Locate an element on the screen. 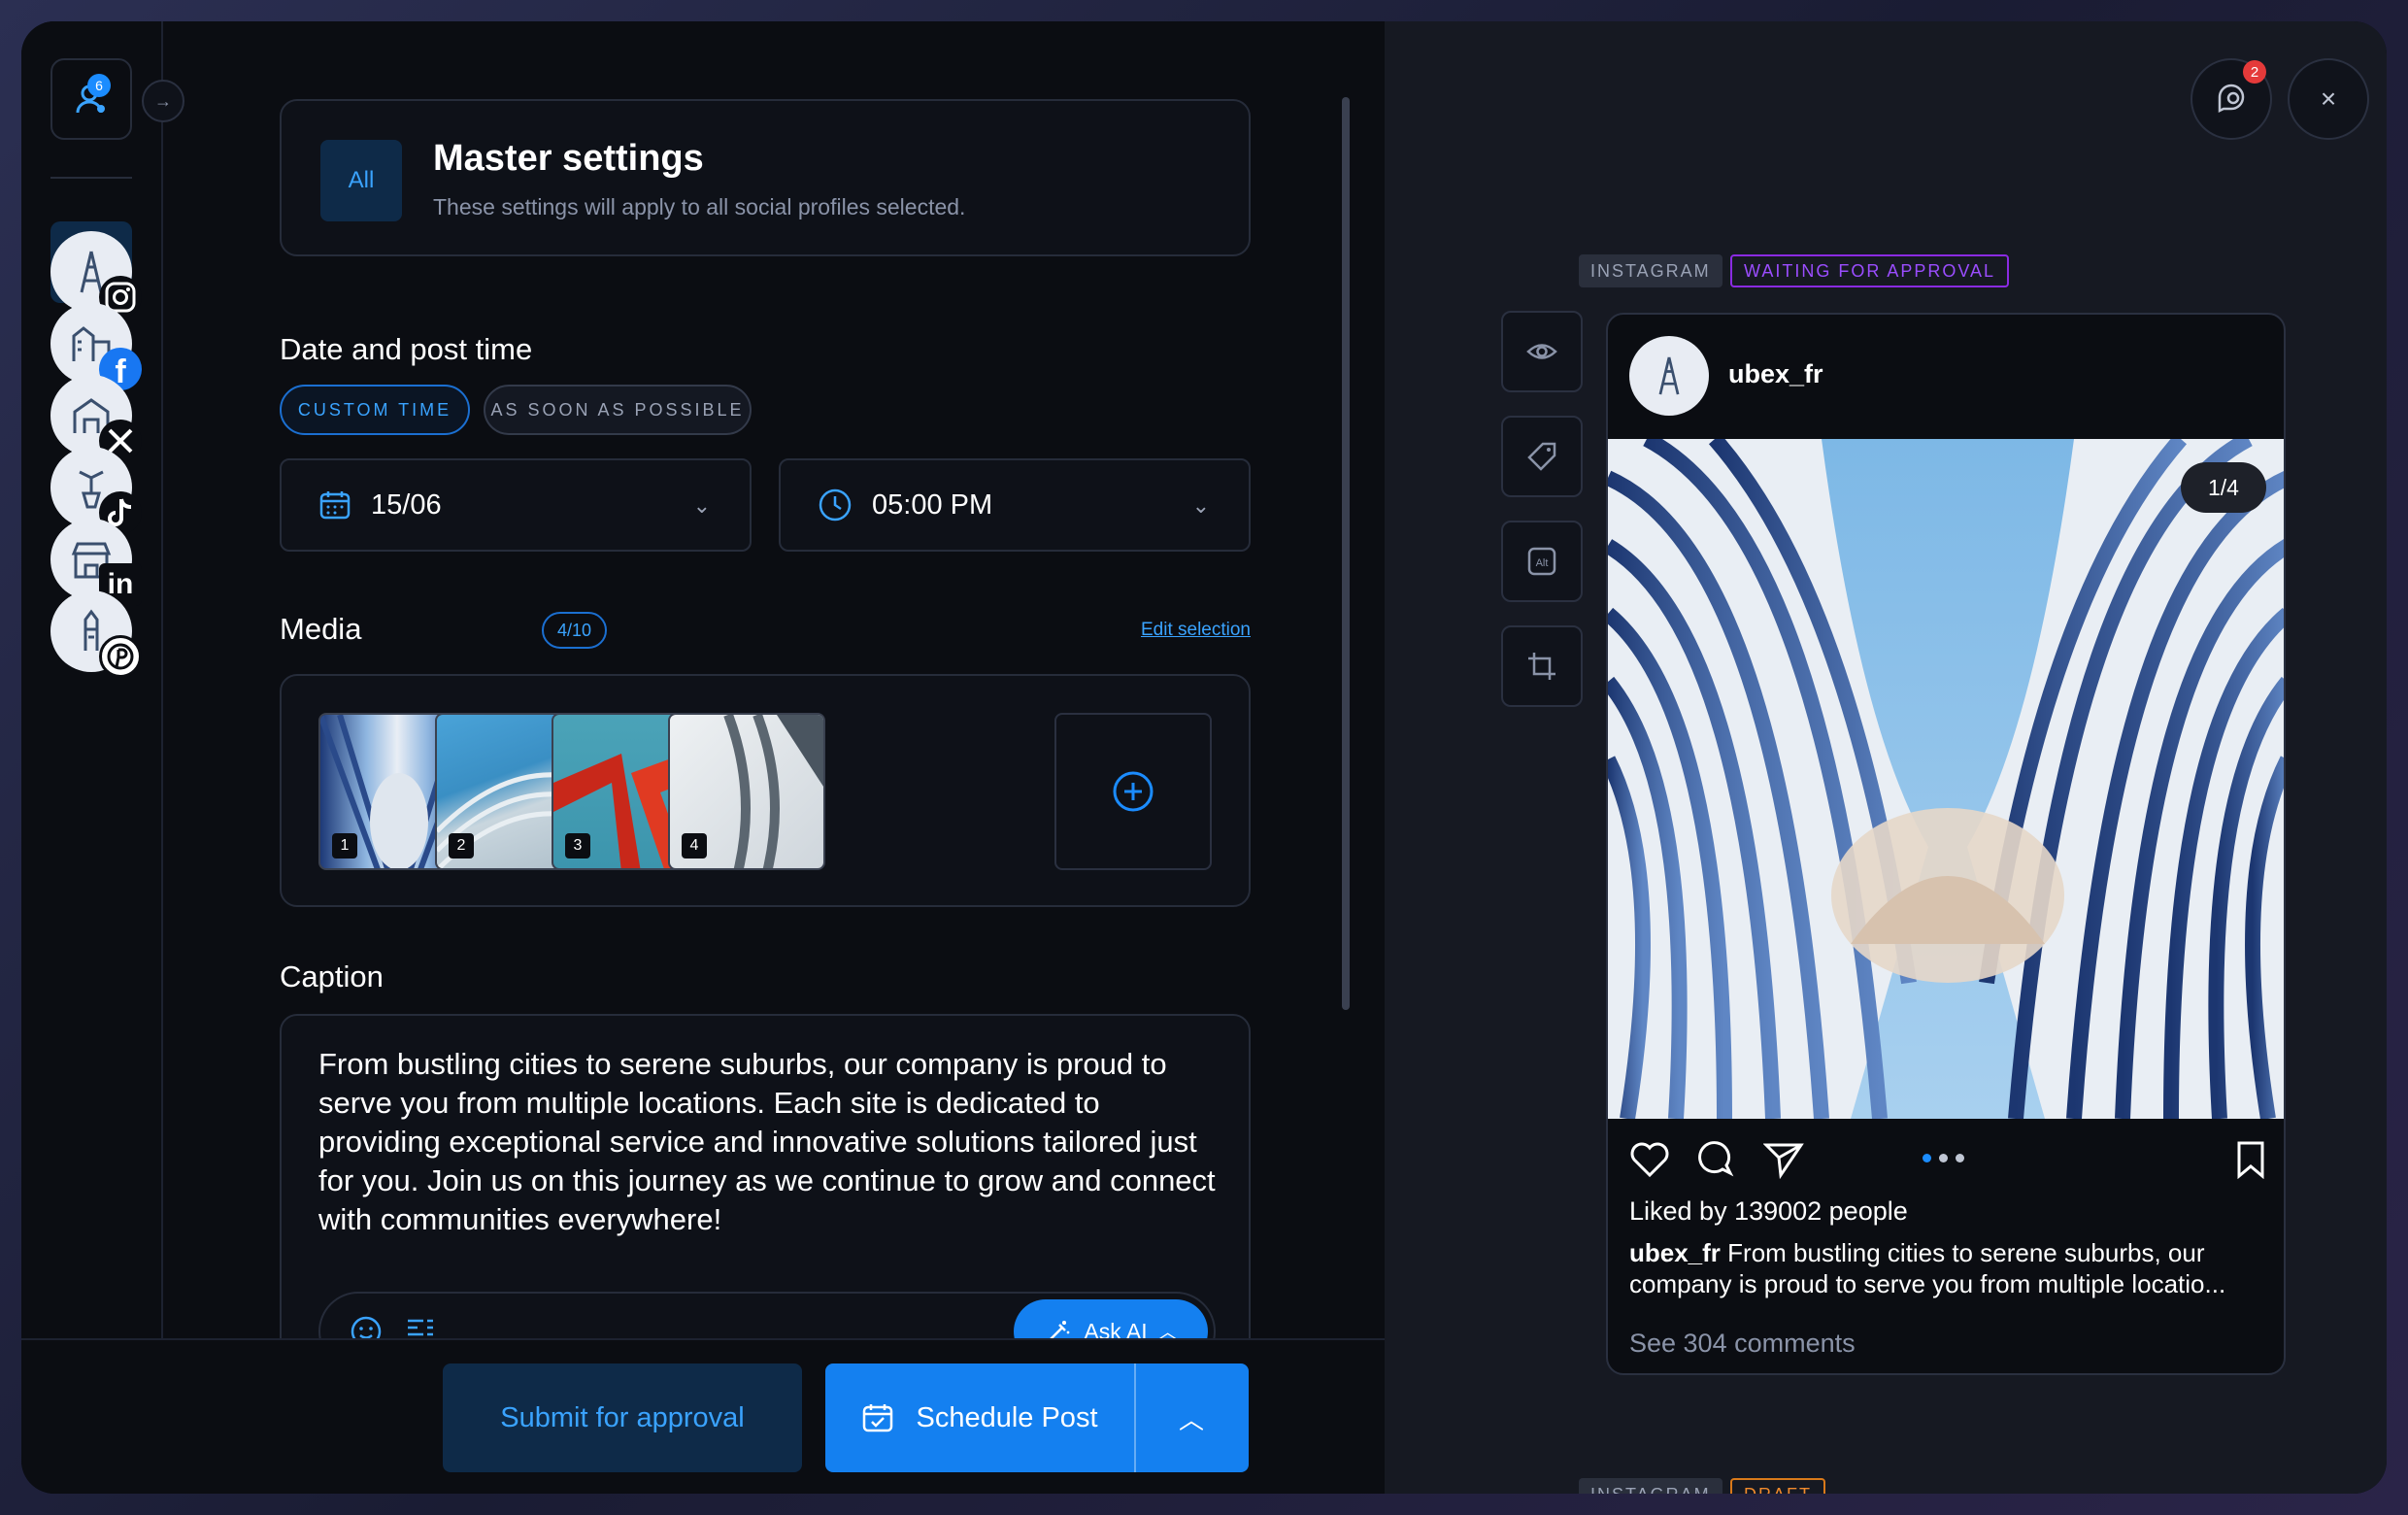 This screenshot has height=1515, width=2408. custom-time-option: CUSTOM TIME is located at coordinates (375, 410).